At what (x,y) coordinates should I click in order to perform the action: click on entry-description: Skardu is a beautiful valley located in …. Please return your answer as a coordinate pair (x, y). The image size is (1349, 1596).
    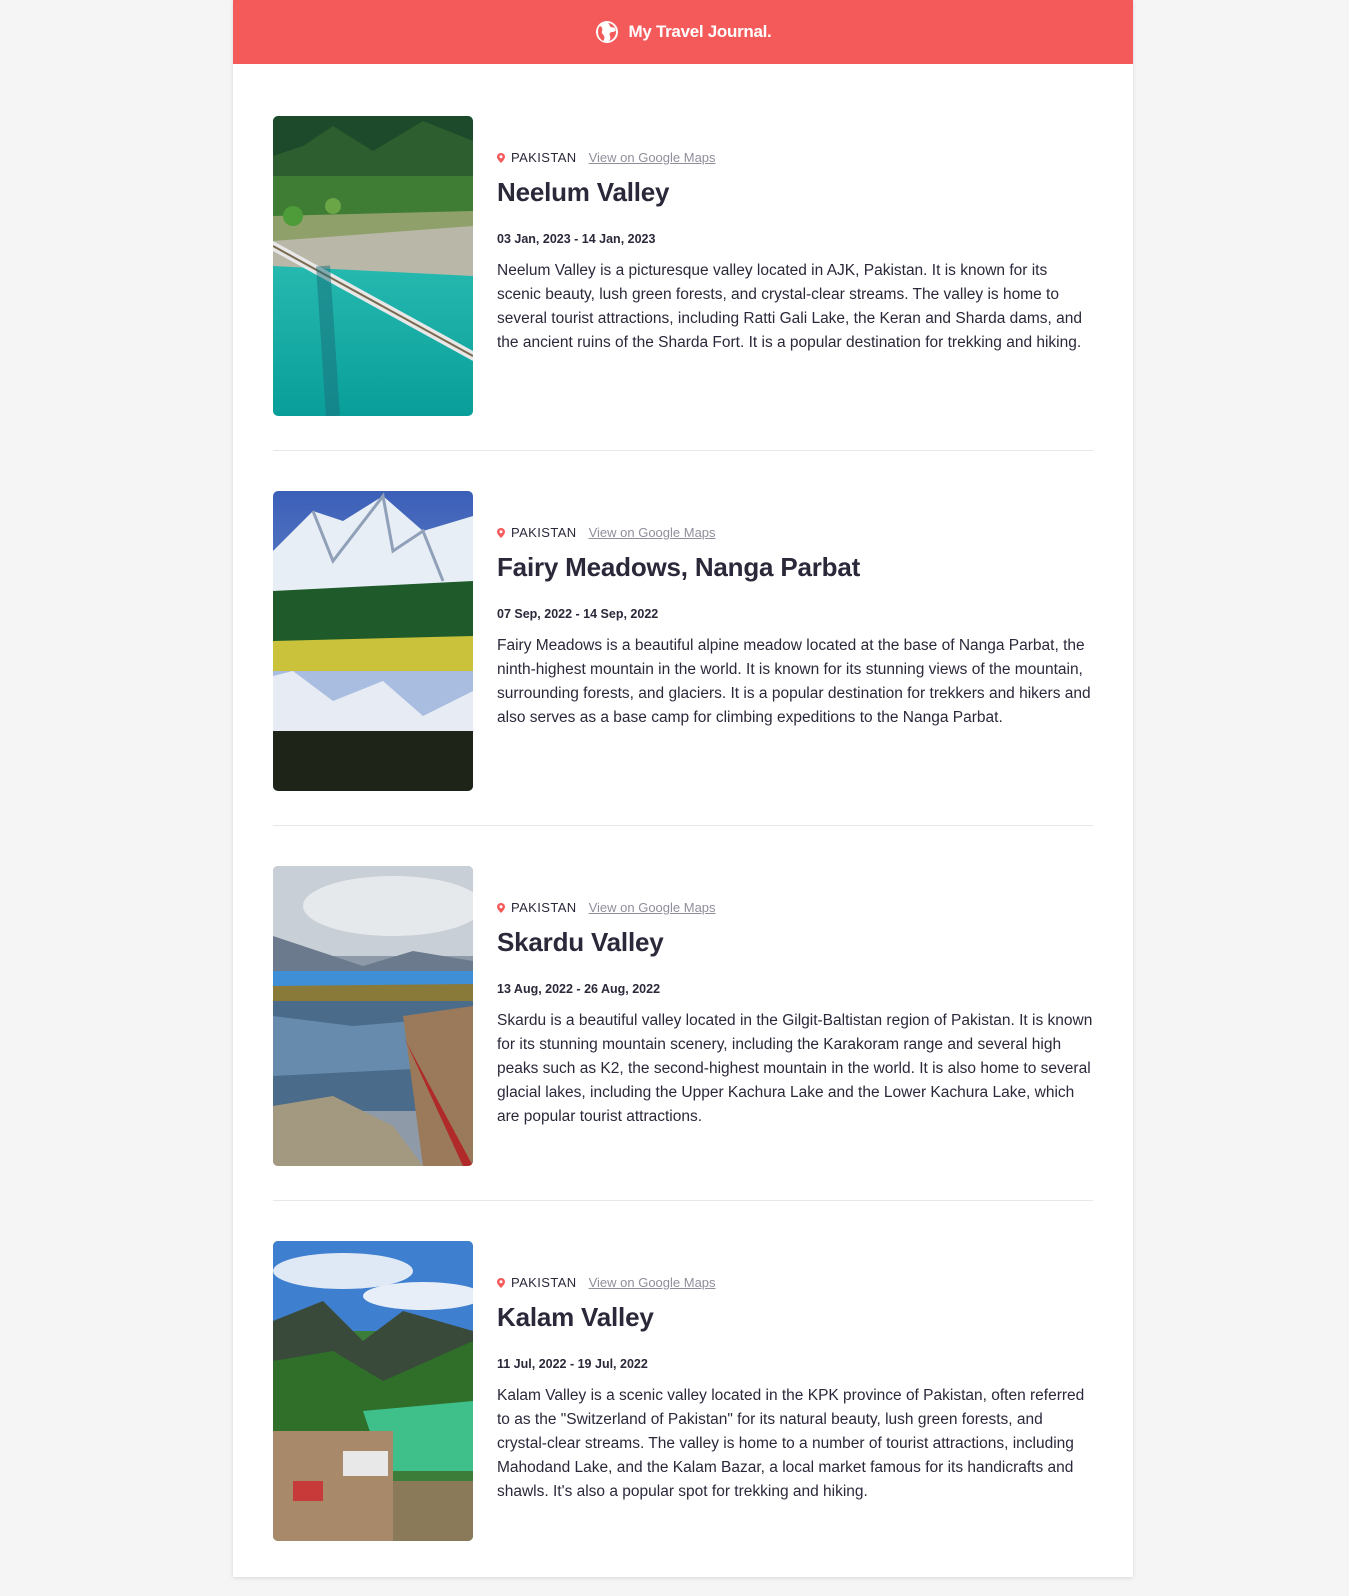
    Looking at the image, I should click on (795, 1068).